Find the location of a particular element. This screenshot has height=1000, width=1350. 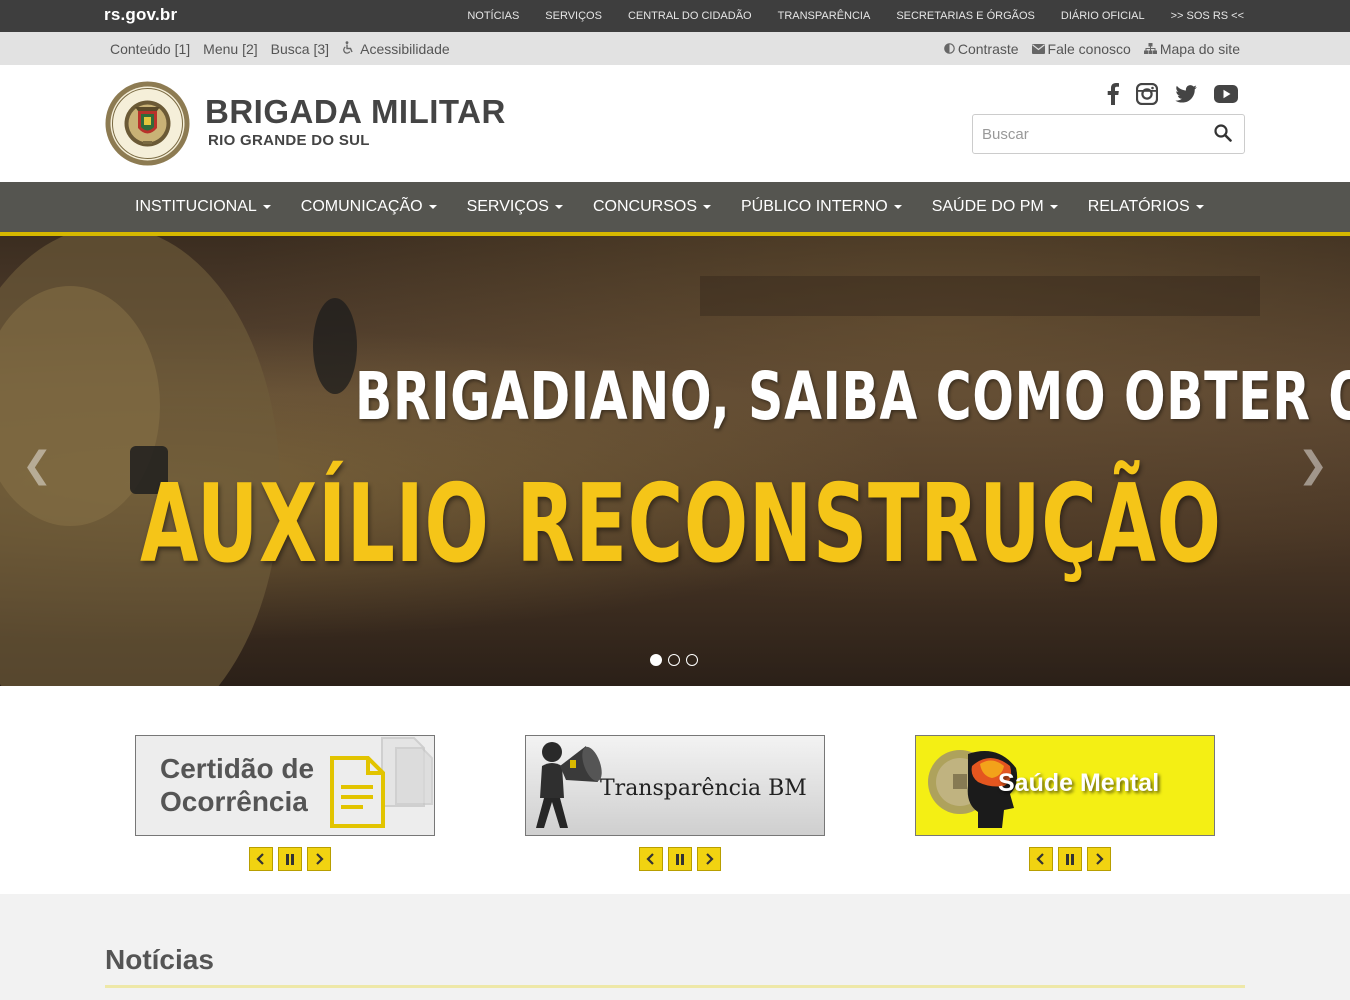

gov-link-secretarias: SECRETARIAS E ÓRGÃOS is located at coordinates (965, 16).